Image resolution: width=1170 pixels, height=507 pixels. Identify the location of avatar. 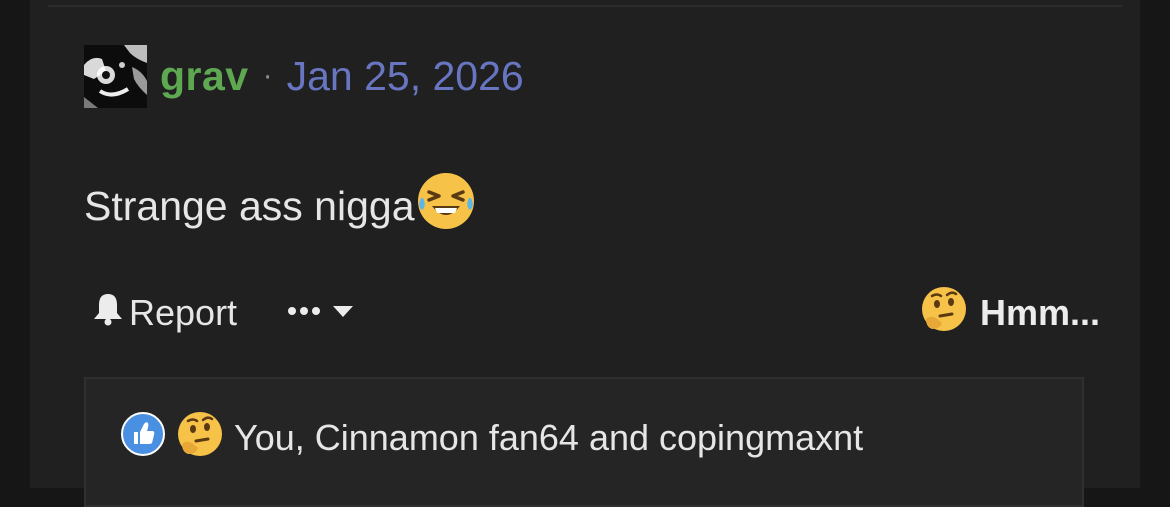
(115, 76).